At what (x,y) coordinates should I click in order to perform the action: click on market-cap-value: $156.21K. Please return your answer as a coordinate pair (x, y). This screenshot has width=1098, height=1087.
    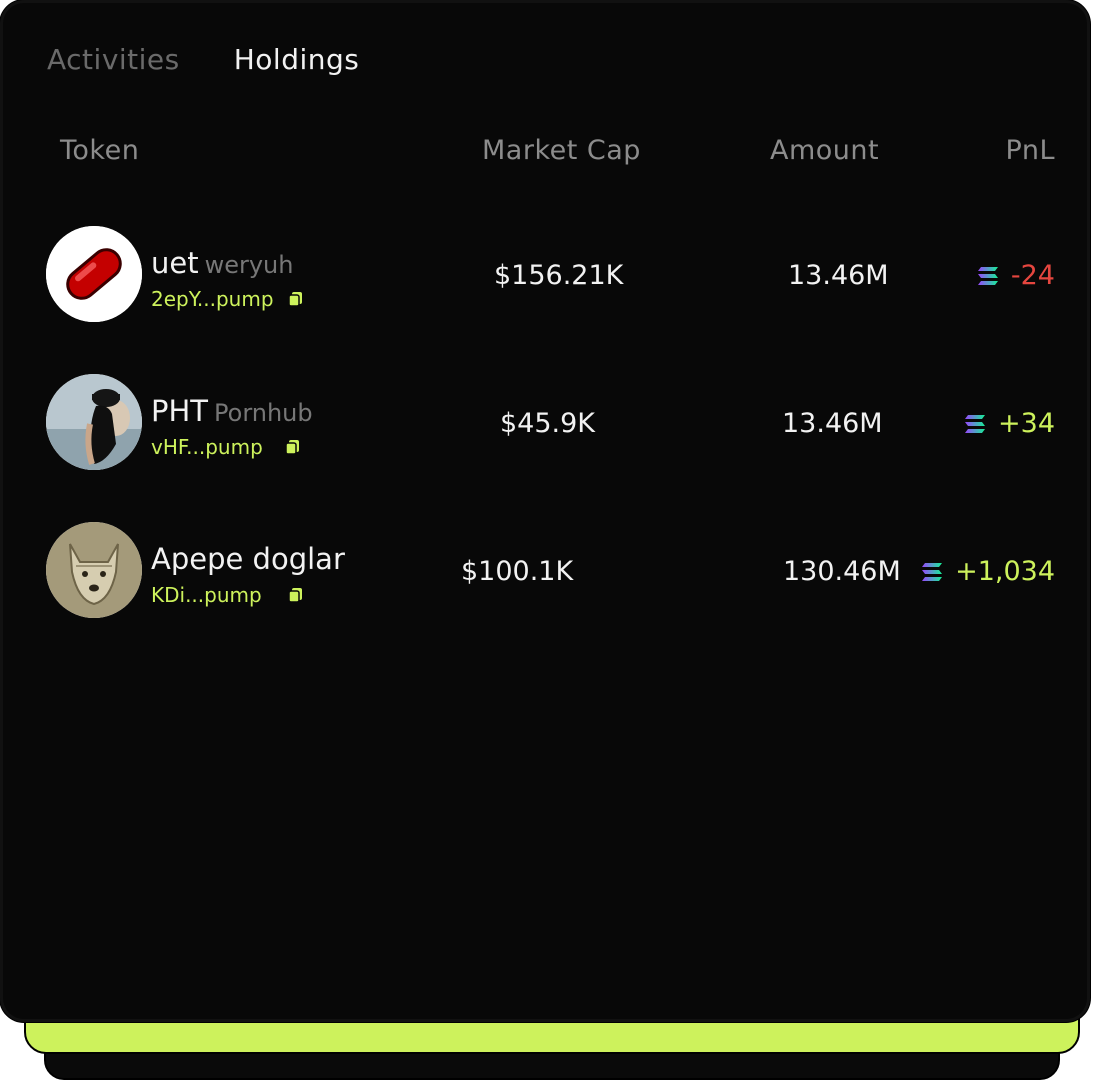
    Looking at the image, I should click on (559, 275).